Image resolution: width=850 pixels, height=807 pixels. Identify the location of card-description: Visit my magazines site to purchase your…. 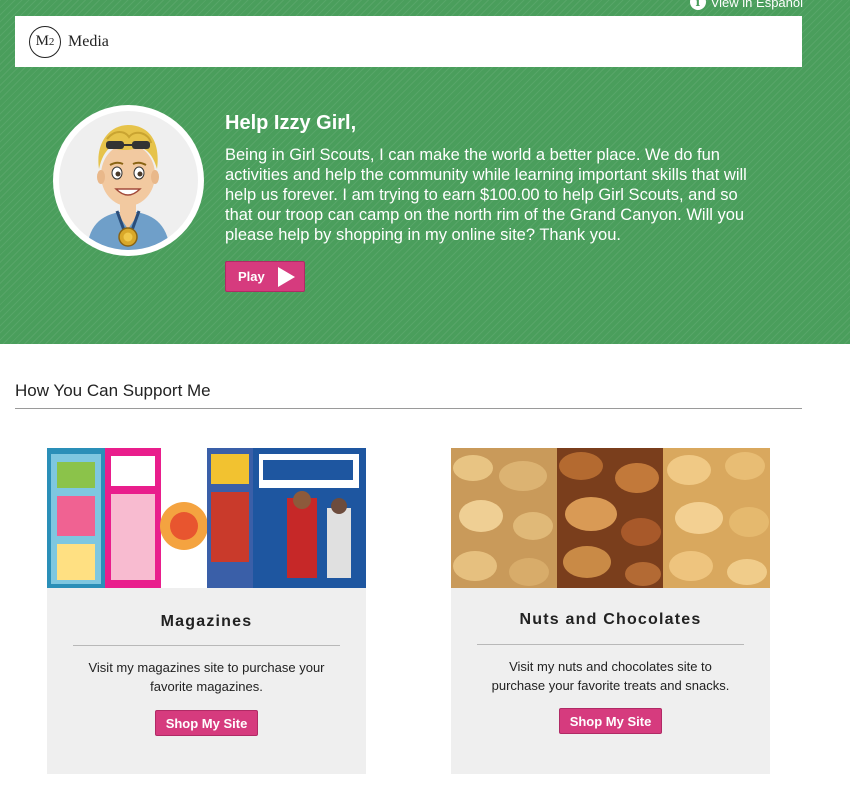
(206, 677).